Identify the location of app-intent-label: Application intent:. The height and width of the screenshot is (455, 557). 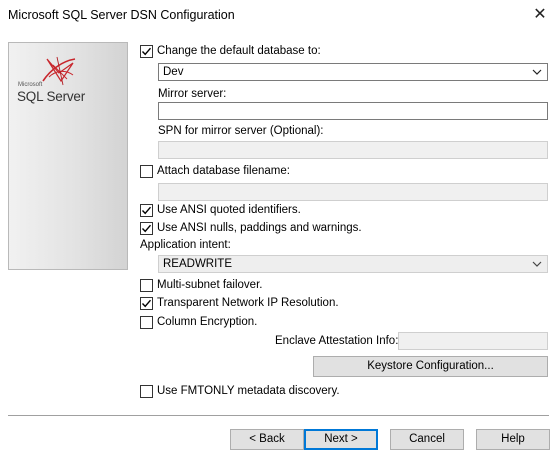
(185, 245).